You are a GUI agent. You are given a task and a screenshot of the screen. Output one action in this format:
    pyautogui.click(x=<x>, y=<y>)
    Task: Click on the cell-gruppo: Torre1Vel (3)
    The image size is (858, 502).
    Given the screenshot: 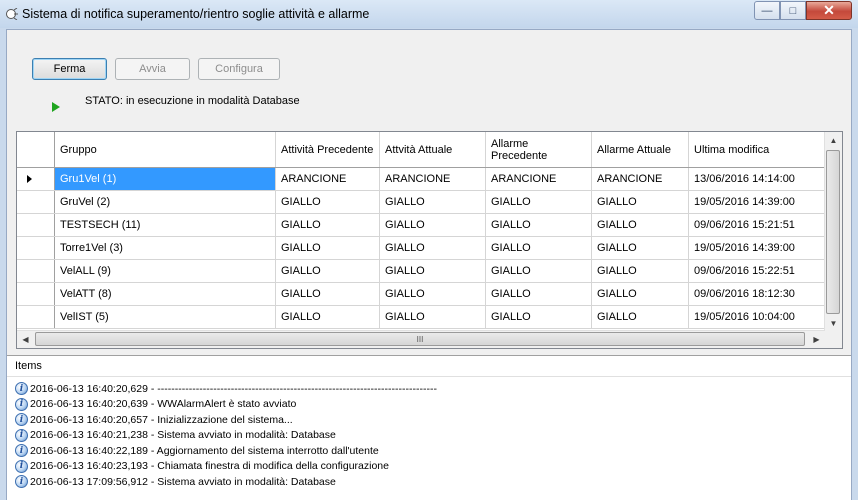 What is the action you would take?
    pyautogui.click(x=165, y=248)
    